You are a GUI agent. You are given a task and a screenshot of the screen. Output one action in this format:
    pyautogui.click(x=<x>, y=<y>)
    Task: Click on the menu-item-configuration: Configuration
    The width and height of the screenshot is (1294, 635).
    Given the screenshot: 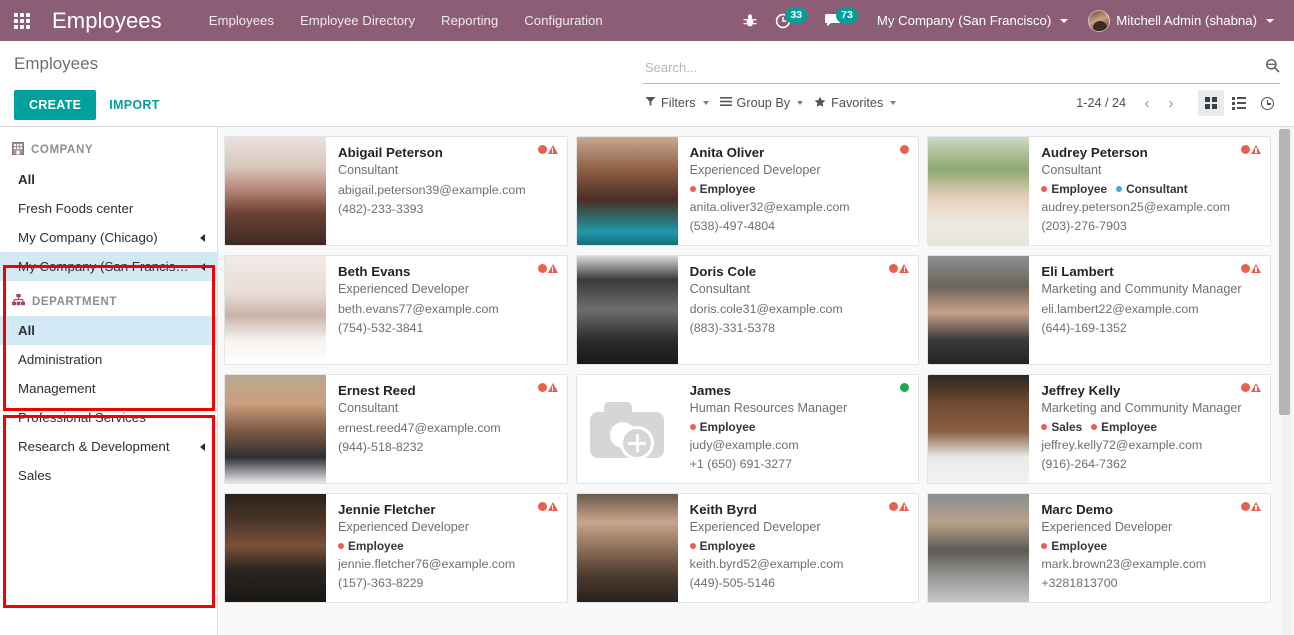 What is the action you would take?
    pyautogui.click(x=563, y=20)
    